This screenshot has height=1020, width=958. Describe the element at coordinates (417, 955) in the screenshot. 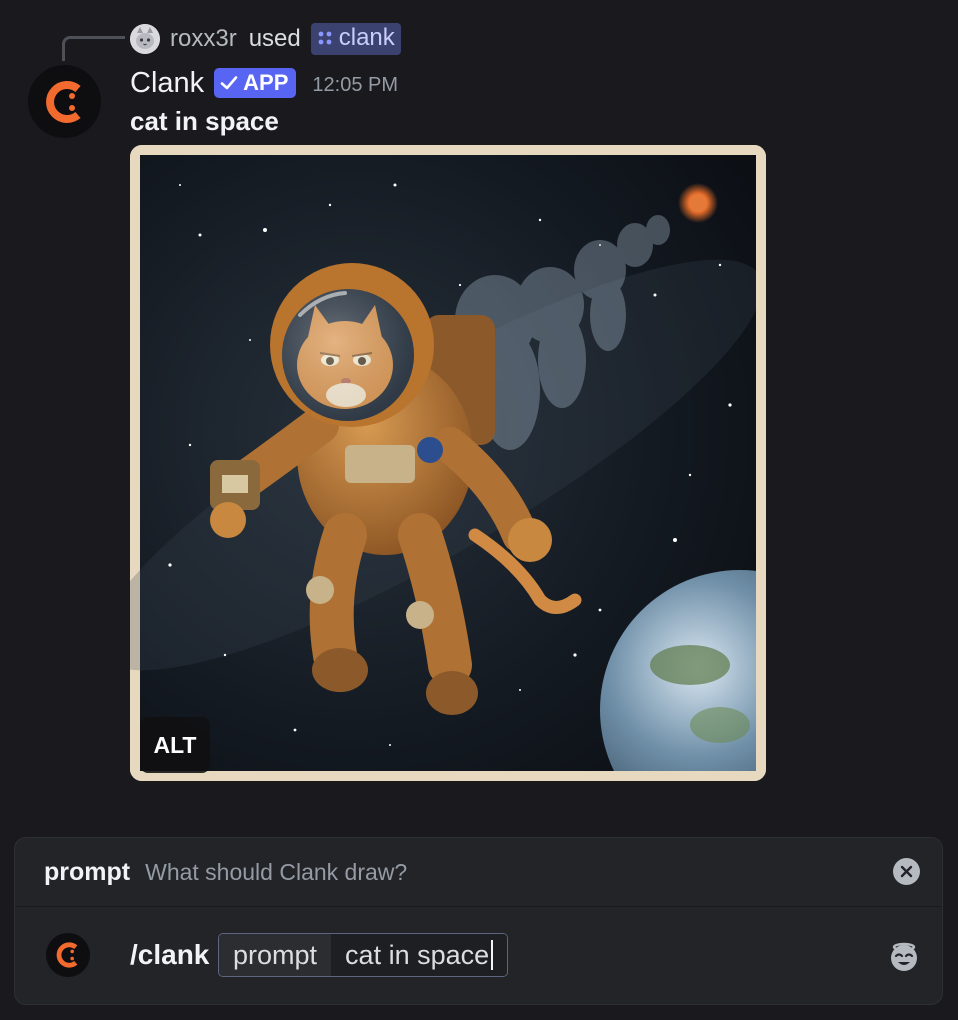

I see `option-chip-value: cat in space` at that location.